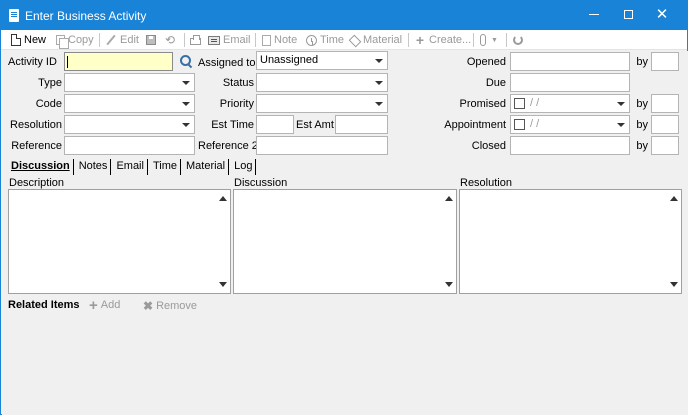  What do you see at coordinates (81, 40) in the screenshot?
I see `copy-label: Copy` at bounding box center [81, 40].